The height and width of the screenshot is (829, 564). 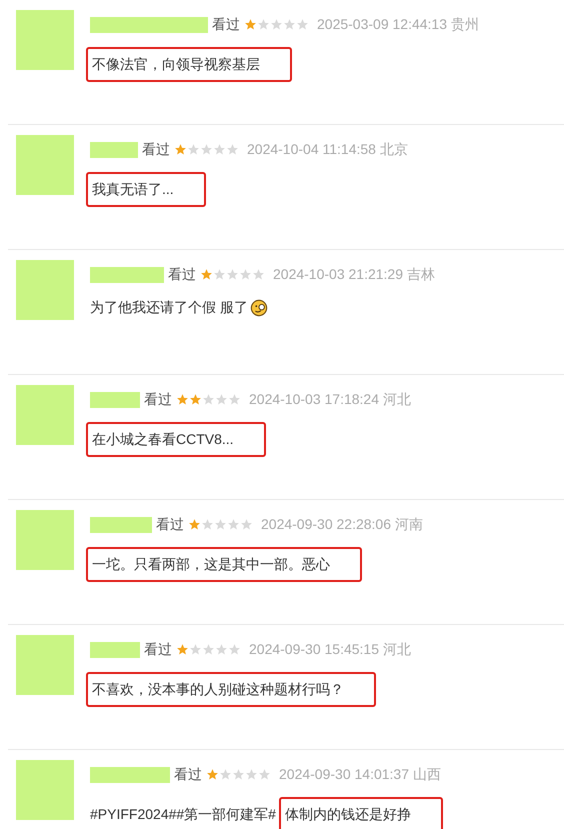 I want to click on comment-time: 2025-03-09 12:44:13, so click(x=382, y=24).